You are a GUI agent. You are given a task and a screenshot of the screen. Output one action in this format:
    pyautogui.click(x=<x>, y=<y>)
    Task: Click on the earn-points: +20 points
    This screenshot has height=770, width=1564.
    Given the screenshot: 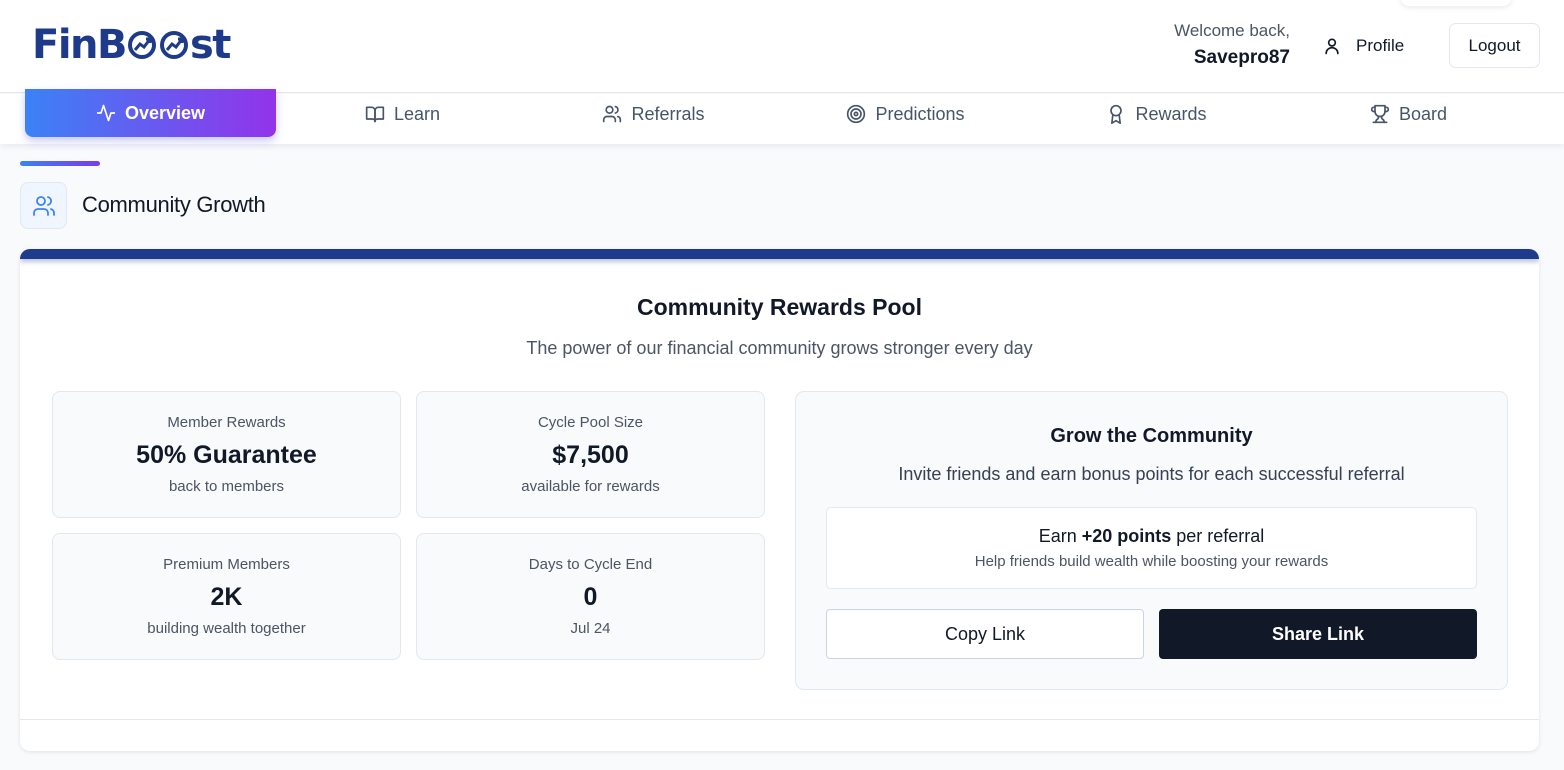 What is the action you would take?
    pyautogui.click(x=1126, y=536)
    